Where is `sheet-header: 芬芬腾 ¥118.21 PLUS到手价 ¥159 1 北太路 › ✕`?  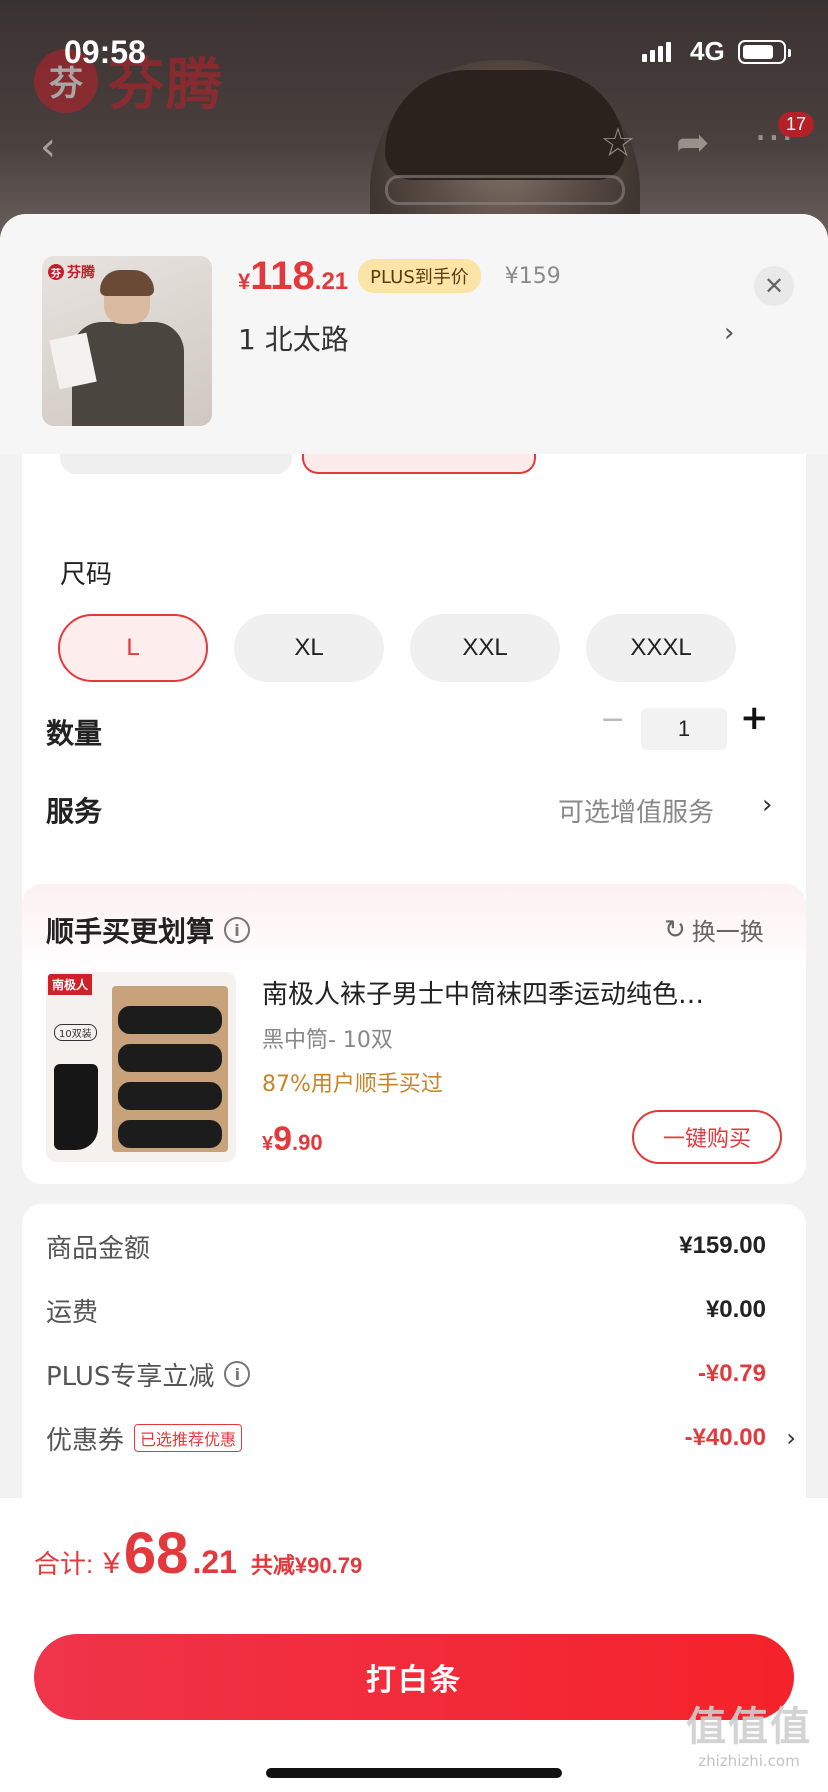 sheet-header: 芬芬腾 ¥118.21 PLUS到手价 ¥159 1 北太路 › ✕ is located at coordinates (414, 334).